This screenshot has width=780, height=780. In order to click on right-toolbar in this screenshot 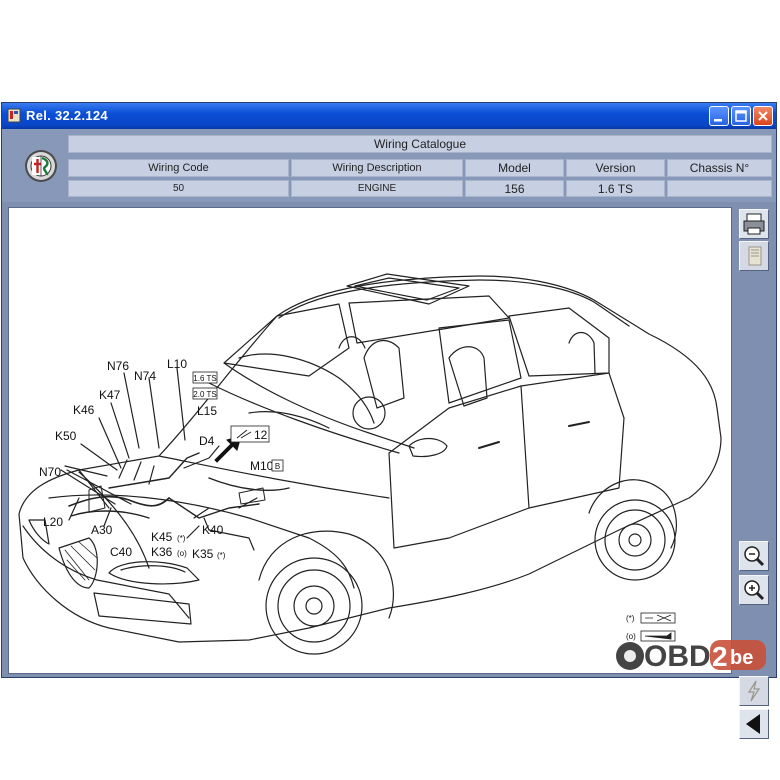, I will do `click(755, 473)`.